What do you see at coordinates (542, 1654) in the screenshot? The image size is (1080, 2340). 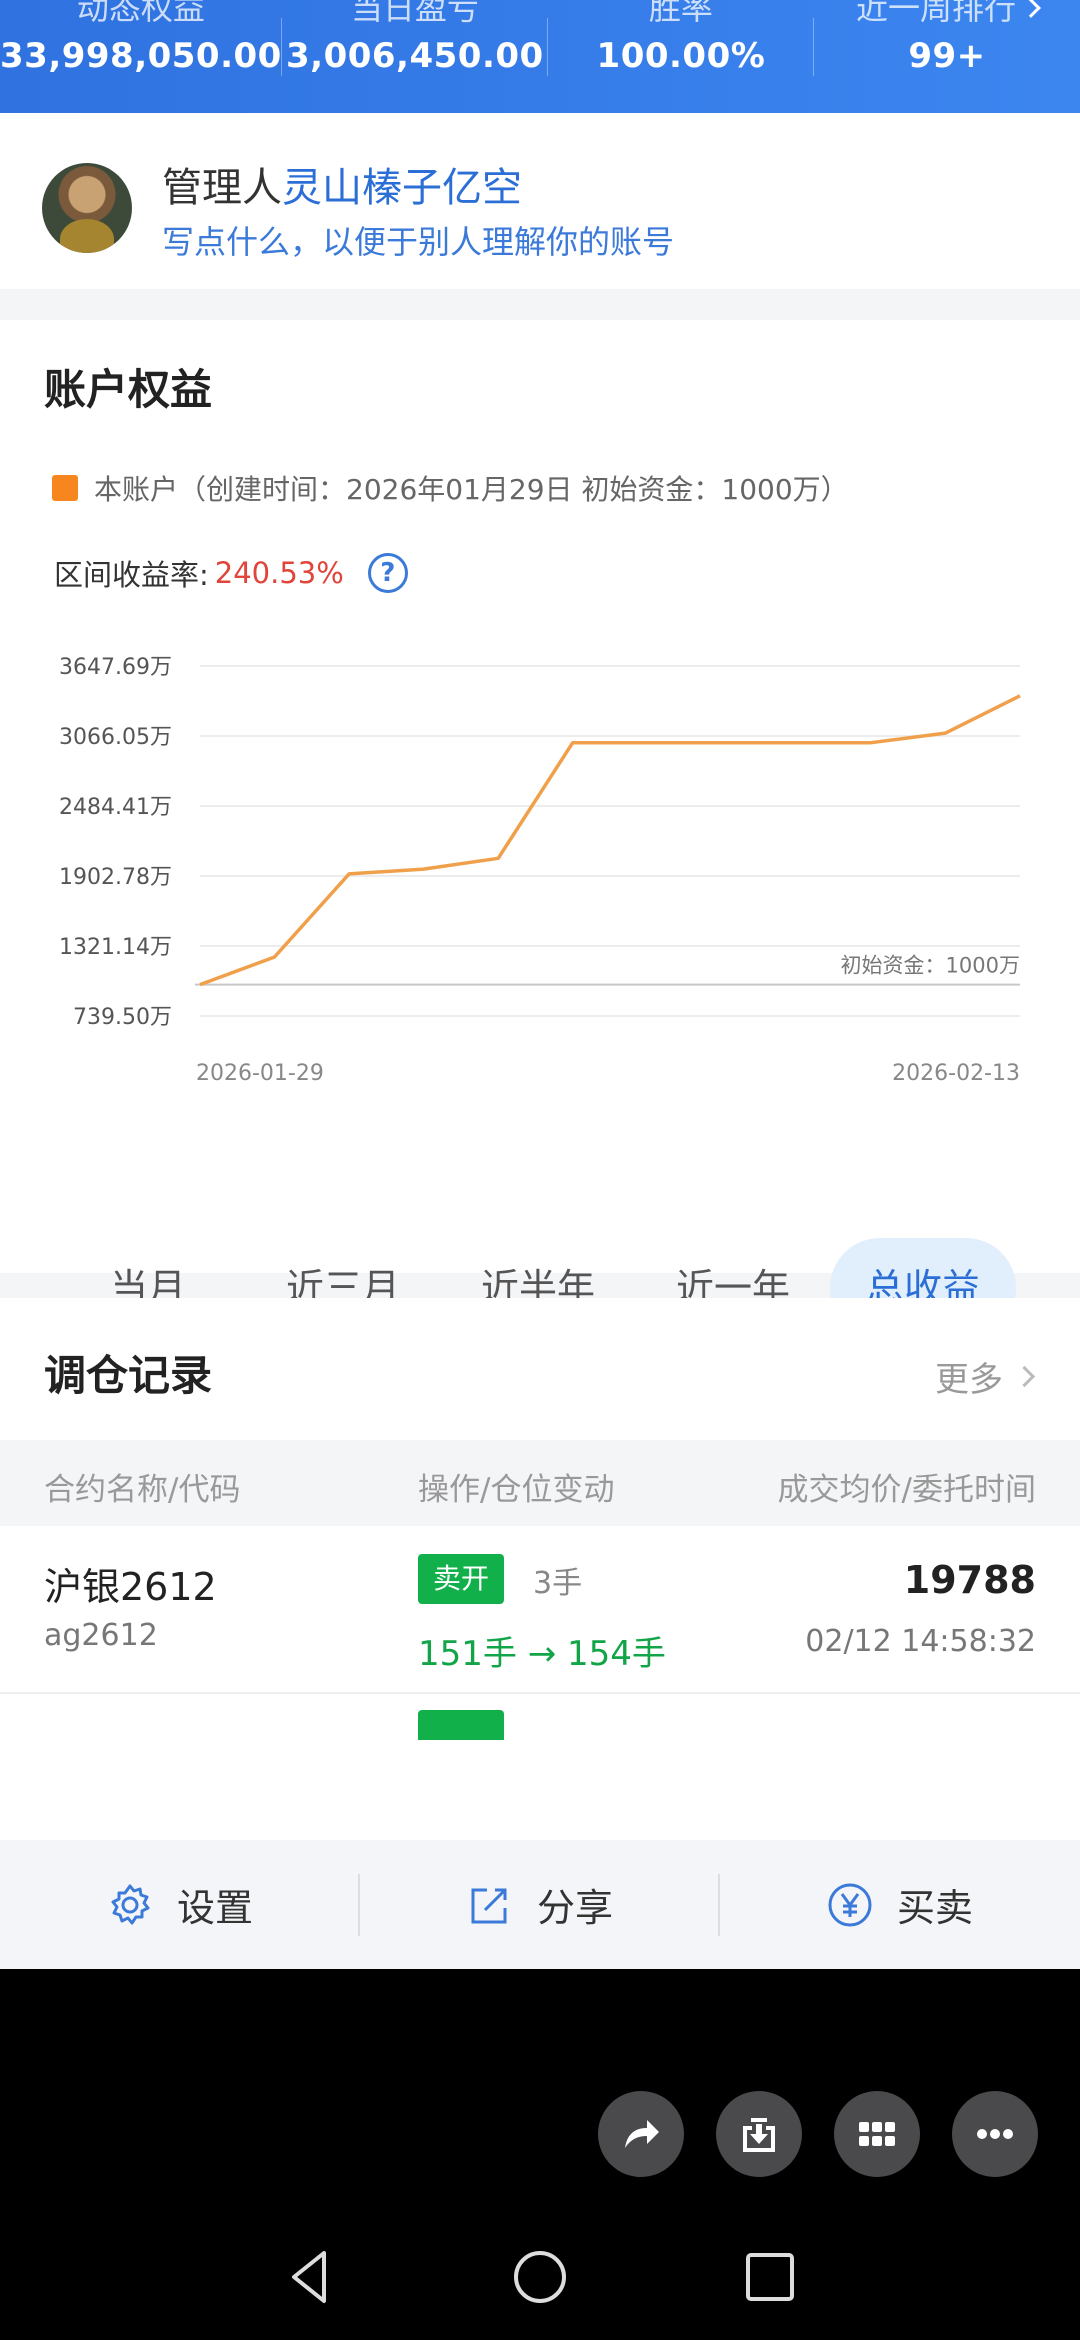 I see `arrow-right-icon: →` at bounding box center [542, 1654].